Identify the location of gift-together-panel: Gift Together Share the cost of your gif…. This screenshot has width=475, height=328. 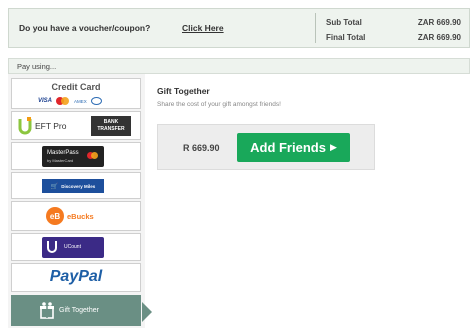
(219, 97).